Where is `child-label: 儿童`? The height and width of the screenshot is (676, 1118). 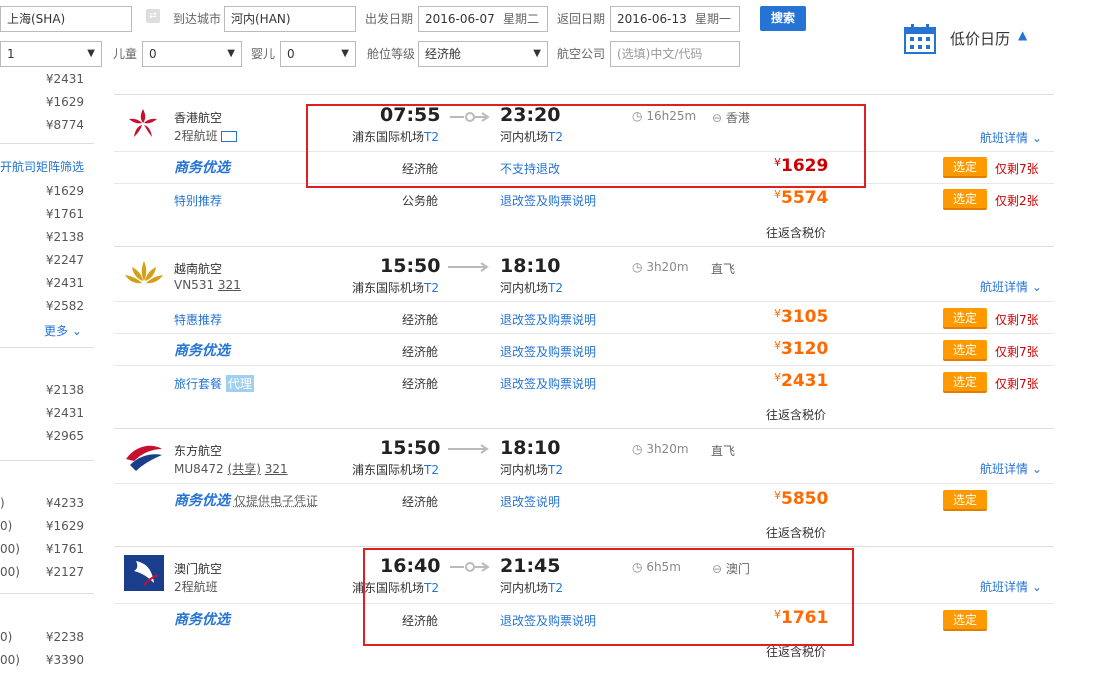
child-label: 儿童 is located at coordinates (125, 54).